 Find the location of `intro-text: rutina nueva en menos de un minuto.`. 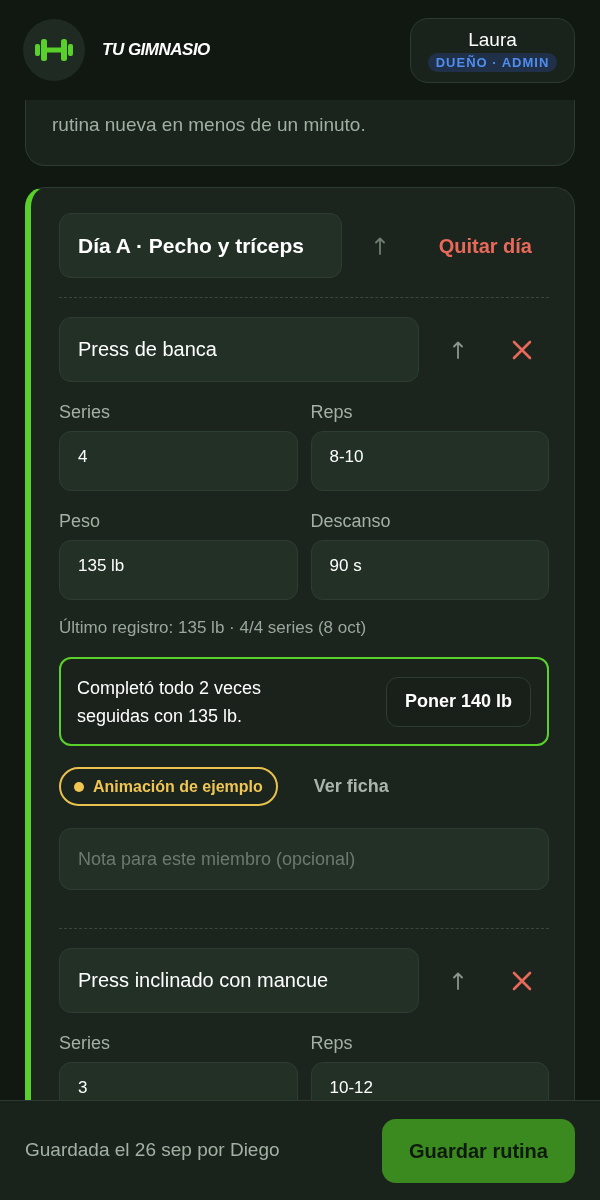

intro-text: rutina nueva en menos de un minuto. is located at coordinates (209, 125).